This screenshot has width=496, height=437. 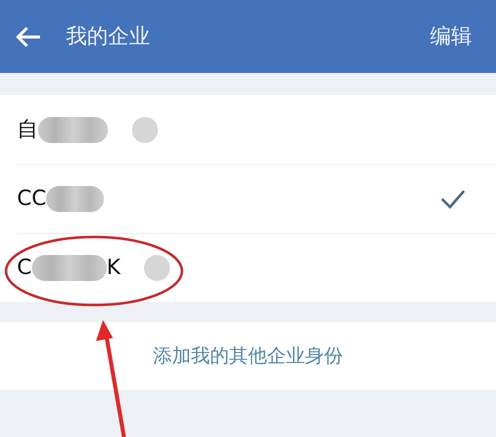 I want to click on back-icon, so click(x=29, y=37).